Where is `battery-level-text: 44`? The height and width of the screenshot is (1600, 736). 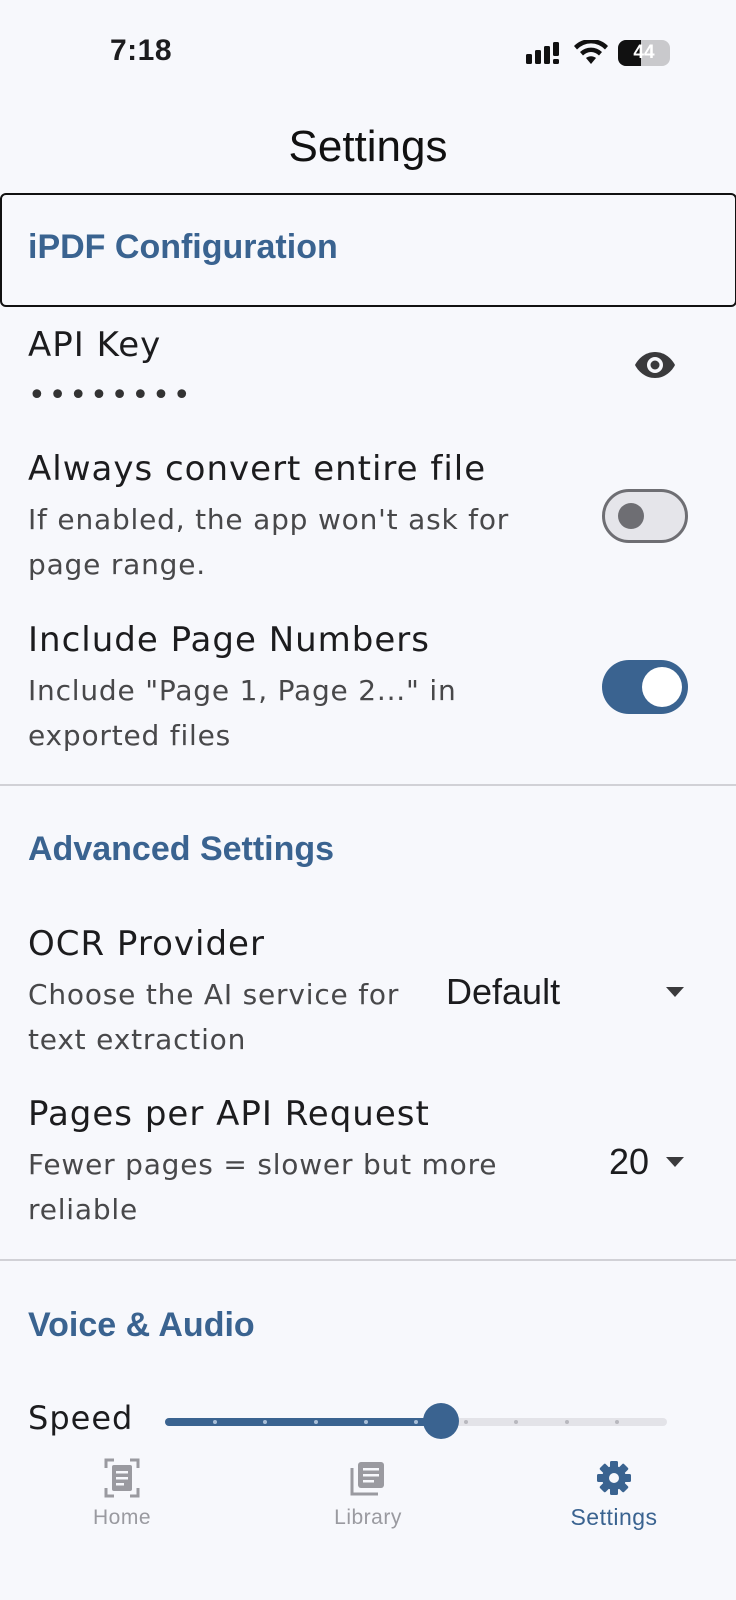 battery-level-text: 44 is located at coordinates (644, 52).